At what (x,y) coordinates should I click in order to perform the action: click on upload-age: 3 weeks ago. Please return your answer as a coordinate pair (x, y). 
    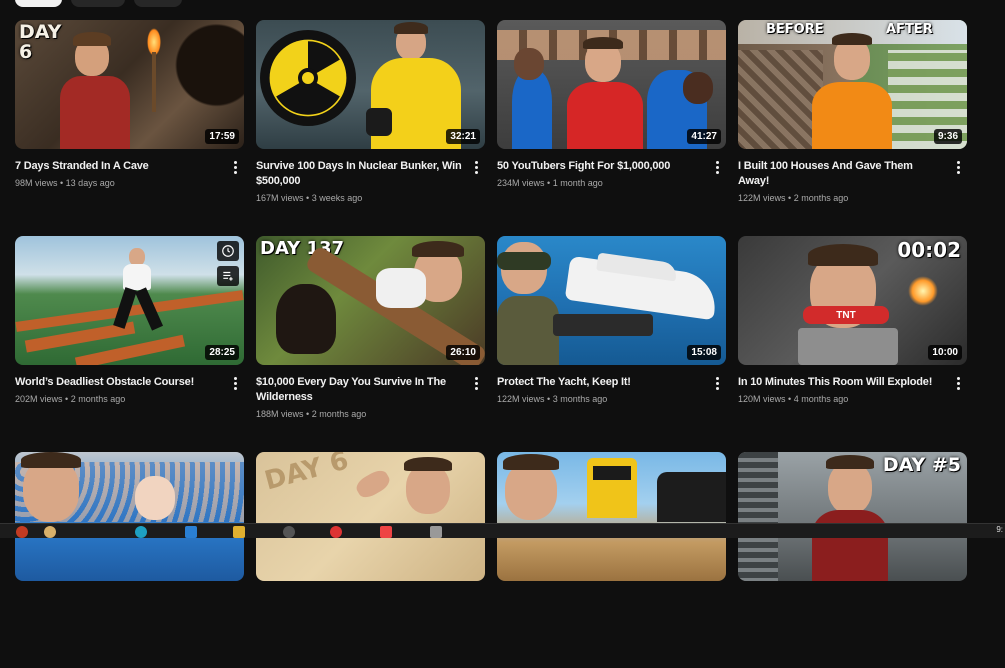
    Looking at the image, I should click on (337, 198).